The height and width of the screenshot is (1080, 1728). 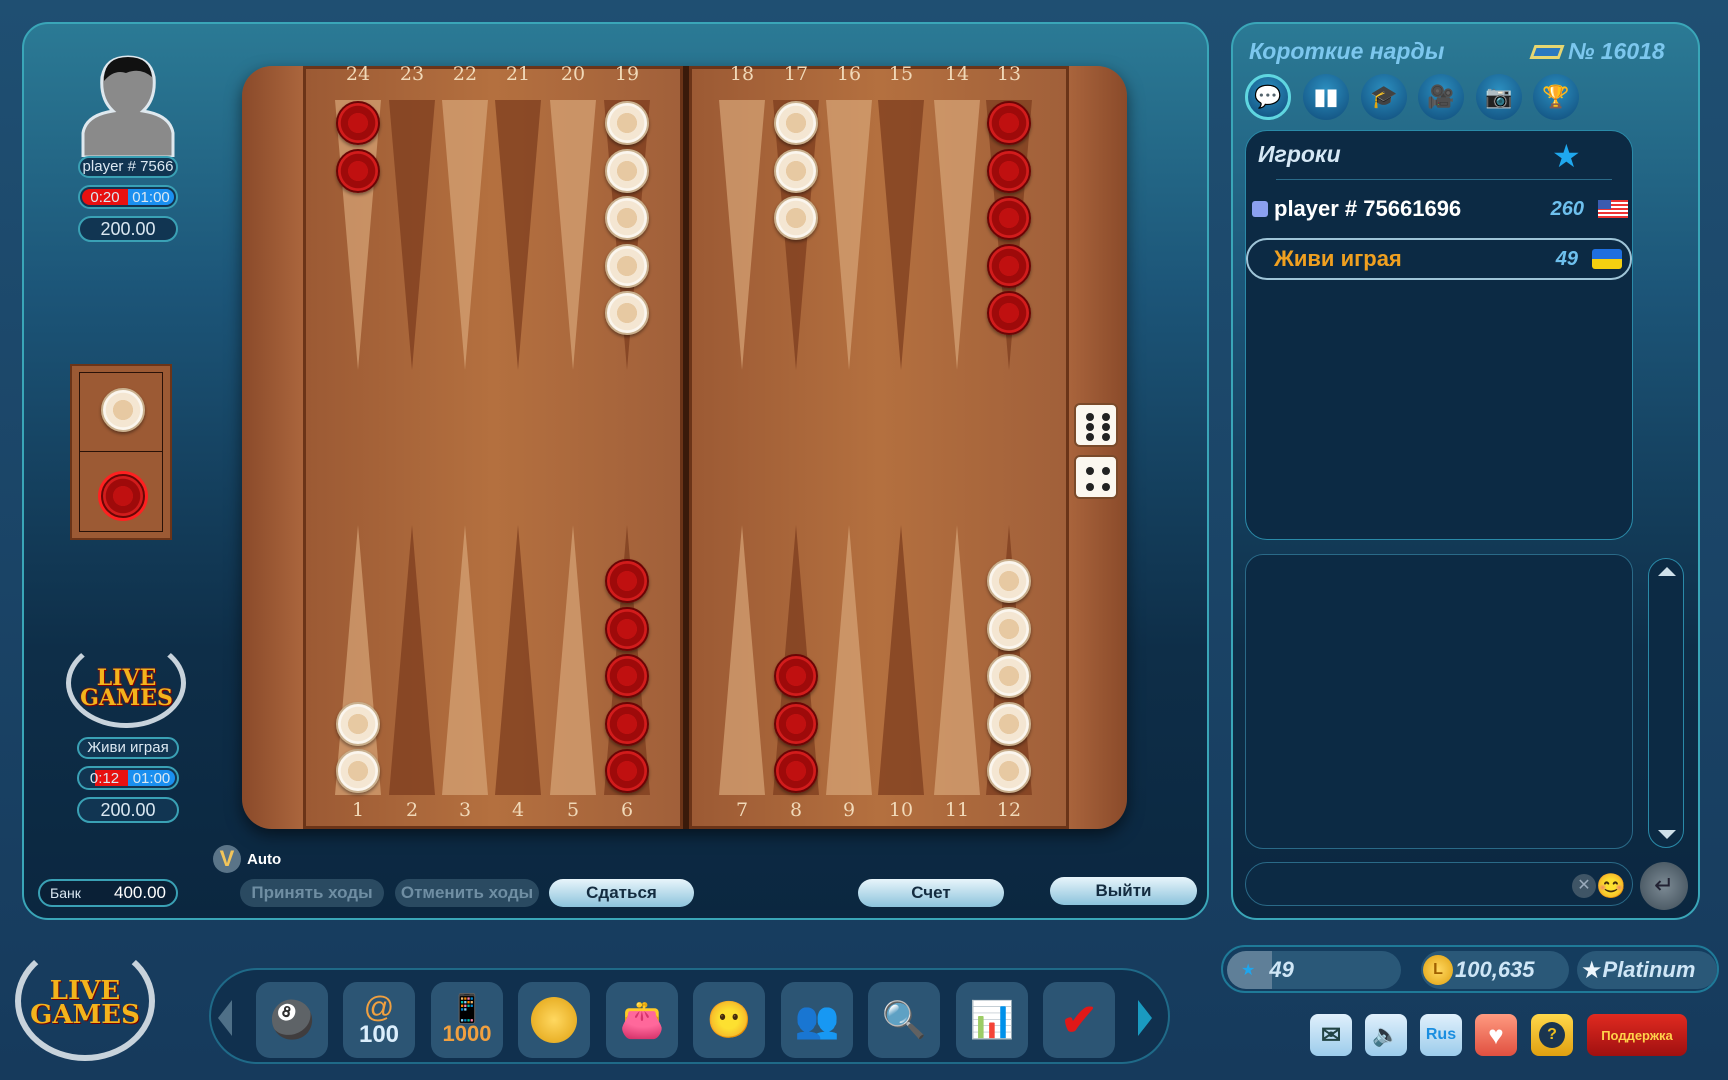 I want to click on tab-camera: 📷, so click(x=1499, y=97).